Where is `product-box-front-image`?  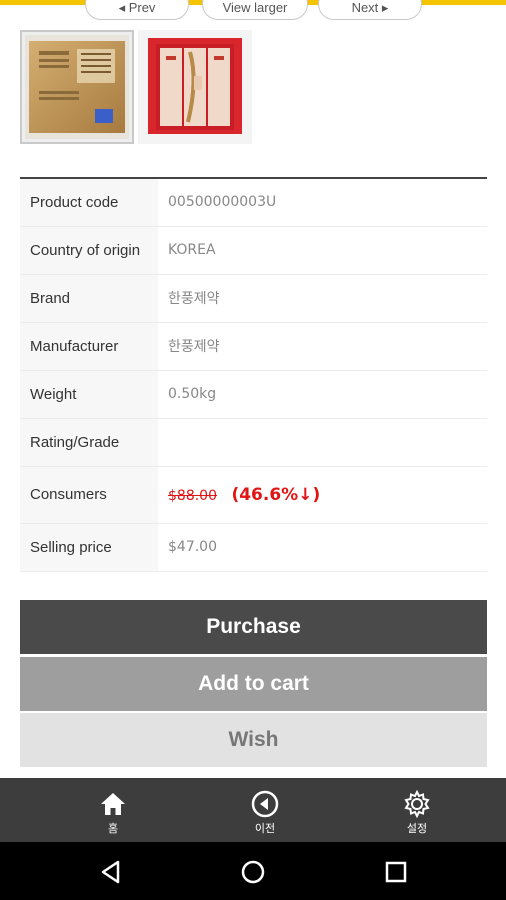
product-box-front-image is located at coordinates (195, 87).